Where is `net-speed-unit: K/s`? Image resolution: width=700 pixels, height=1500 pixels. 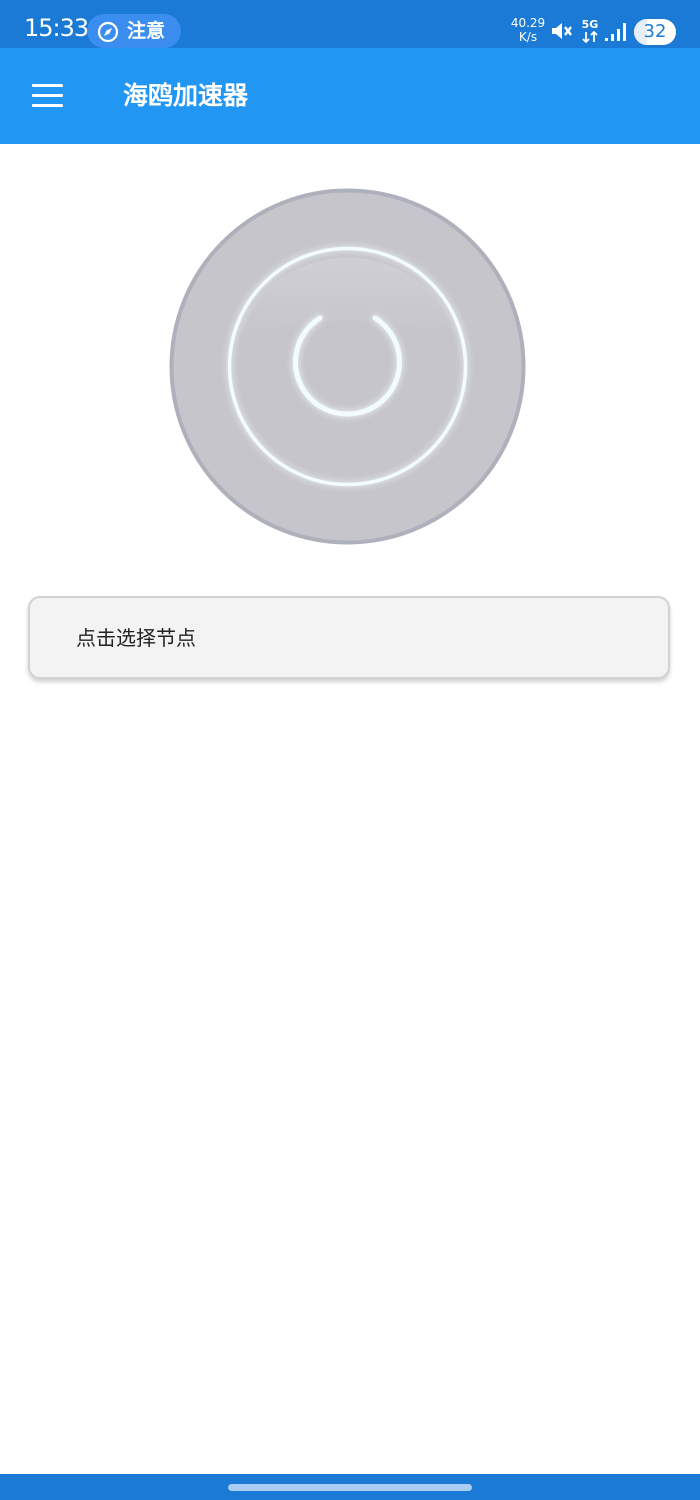 net-speed-unit: K/s is located at coordinates (528, 37).